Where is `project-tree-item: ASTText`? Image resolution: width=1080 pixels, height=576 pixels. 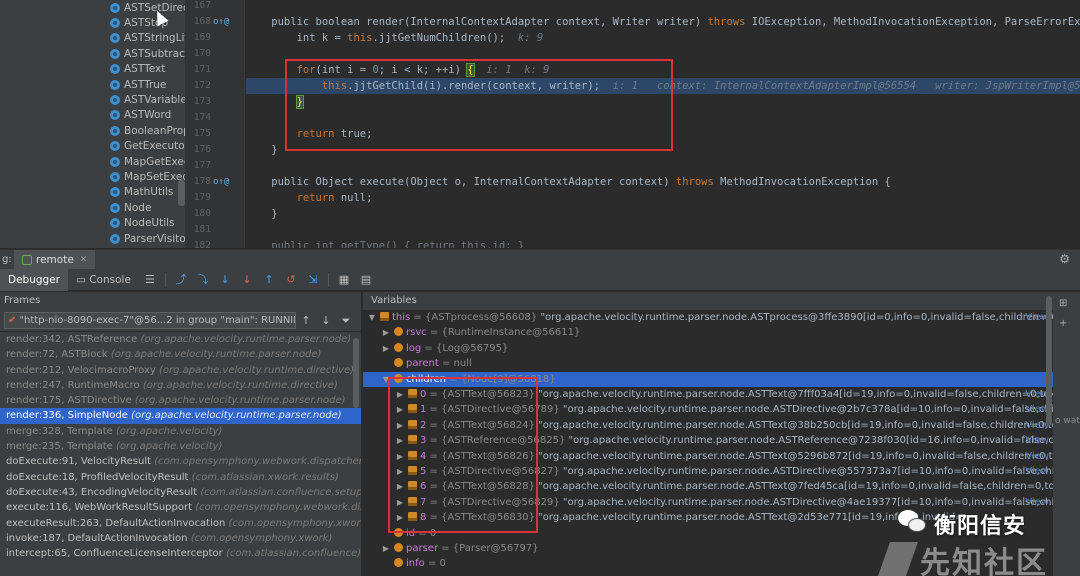
project-tree-item: ASTText is located at coordinates (147, 69).